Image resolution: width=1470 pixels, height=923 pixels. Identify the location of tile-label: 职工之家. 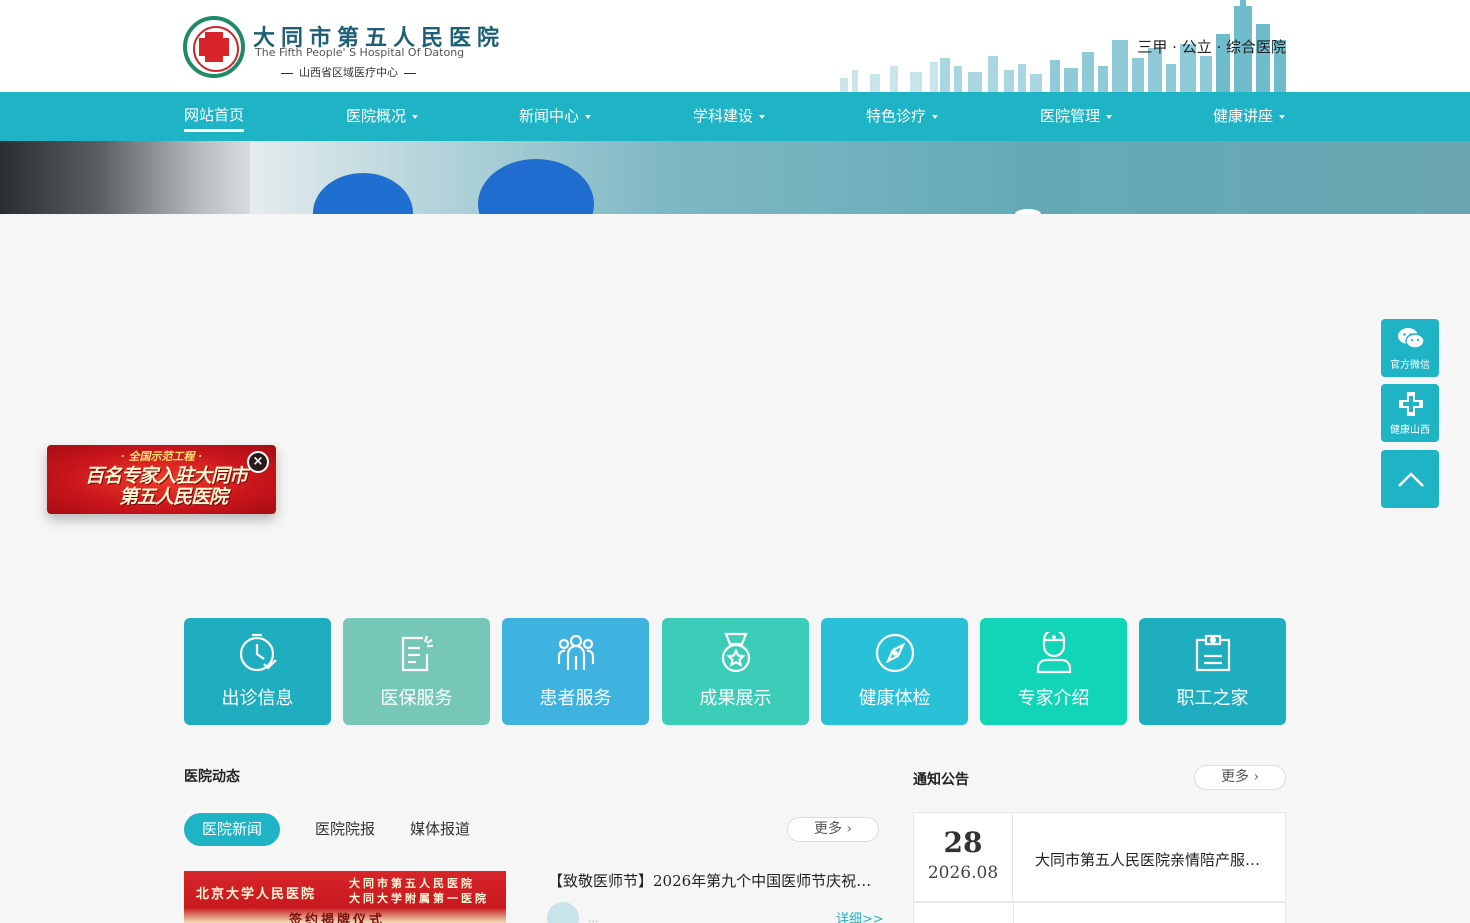
(1212, 698).